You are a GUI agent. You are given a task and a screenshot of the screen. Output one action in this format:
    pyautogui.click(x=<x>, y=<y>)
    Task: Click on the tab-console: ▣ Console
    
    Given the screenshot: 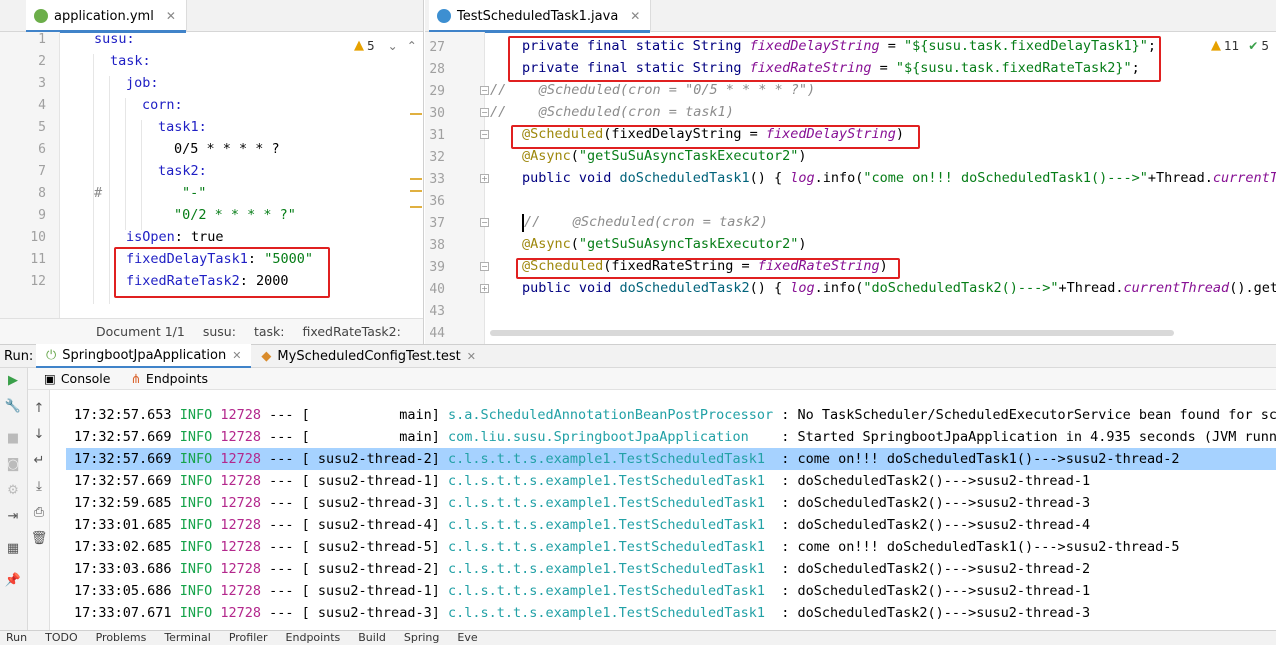 What is the action you would take?
    pyautogui.click(x=77, y=379)
    